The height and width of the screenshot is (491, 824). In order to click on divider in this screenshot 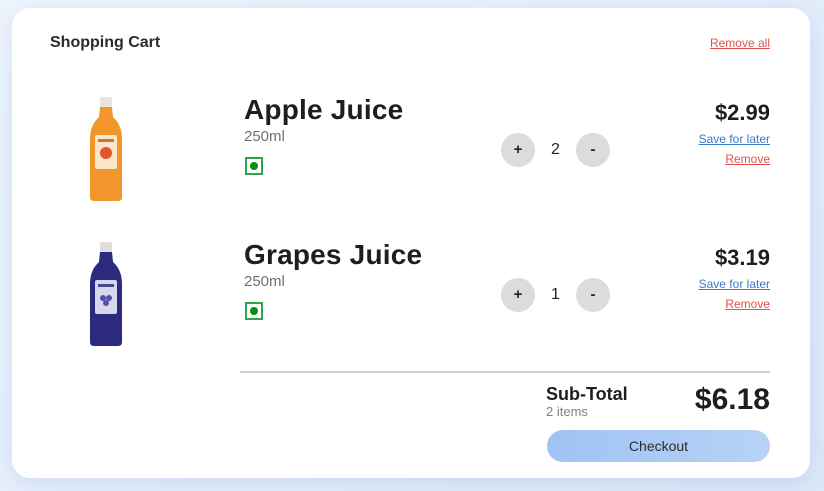, I will do `click(505, 372)`.